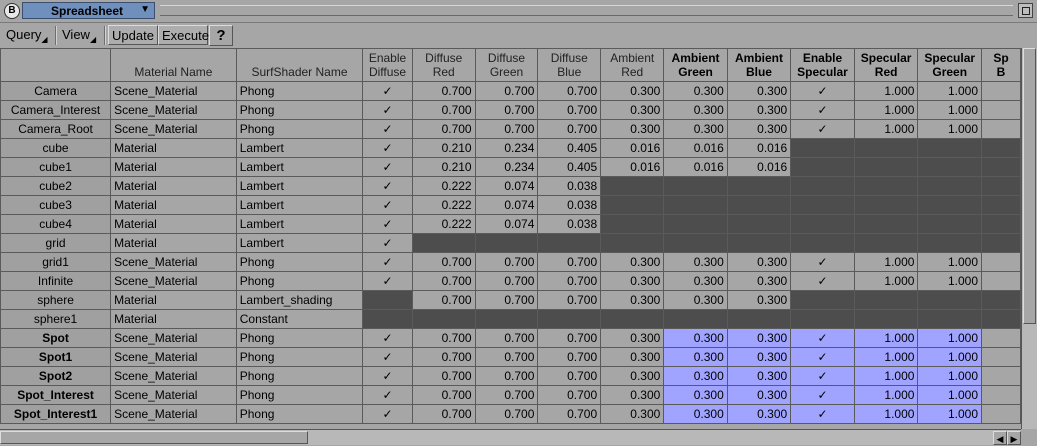 The height and width of the screenshot is (446, 1037). Describe the element at coordinates (569, 65) in the screenshot. I see `column-header: Diffuse Blue` at that location.